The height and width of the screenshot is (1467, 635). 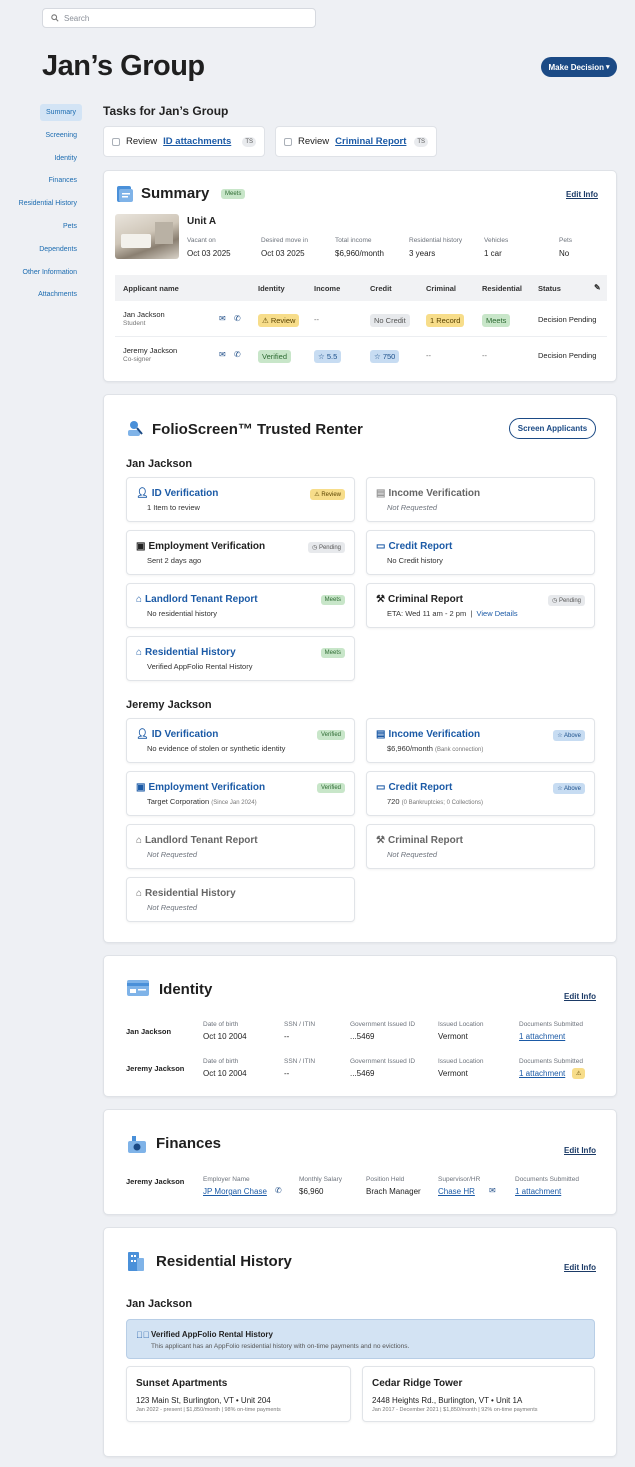 What do you see at coordinates (200, 546) in the screenshot?
I see `item-heading: ▣ Employment Verification` at bounding box center [200, 546].